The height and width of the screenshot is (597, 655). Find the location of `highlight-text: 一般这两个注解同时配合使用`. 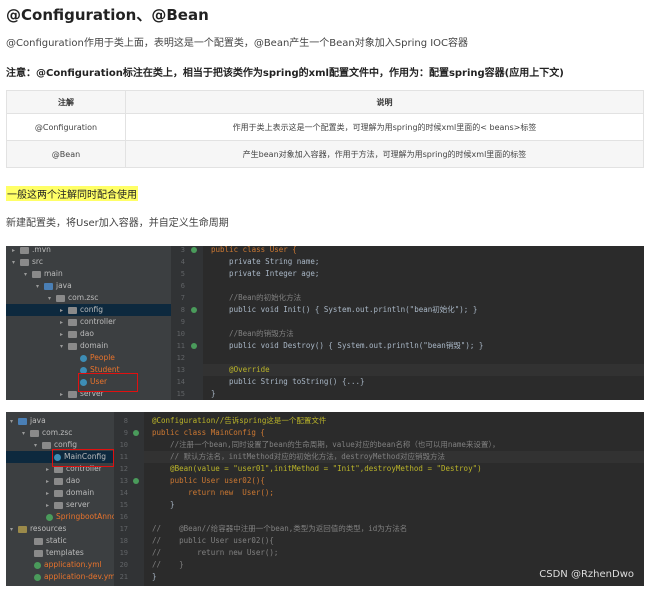

highlight-text: 一般这两个注解同时配合使用 is located at coordinates (72, 193).